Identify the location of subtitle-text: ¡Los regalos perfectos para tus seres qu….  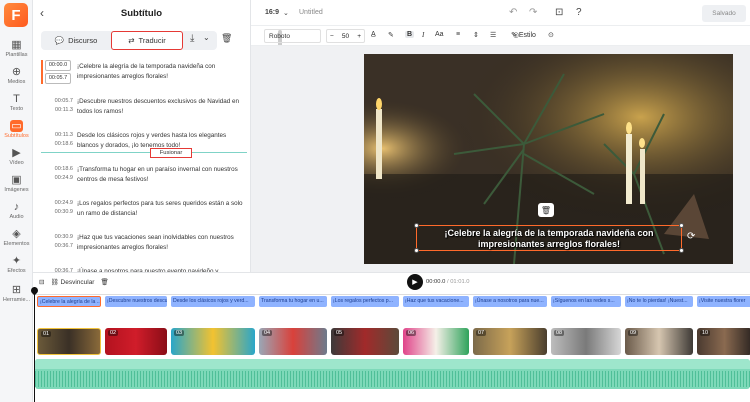
(160, 209).